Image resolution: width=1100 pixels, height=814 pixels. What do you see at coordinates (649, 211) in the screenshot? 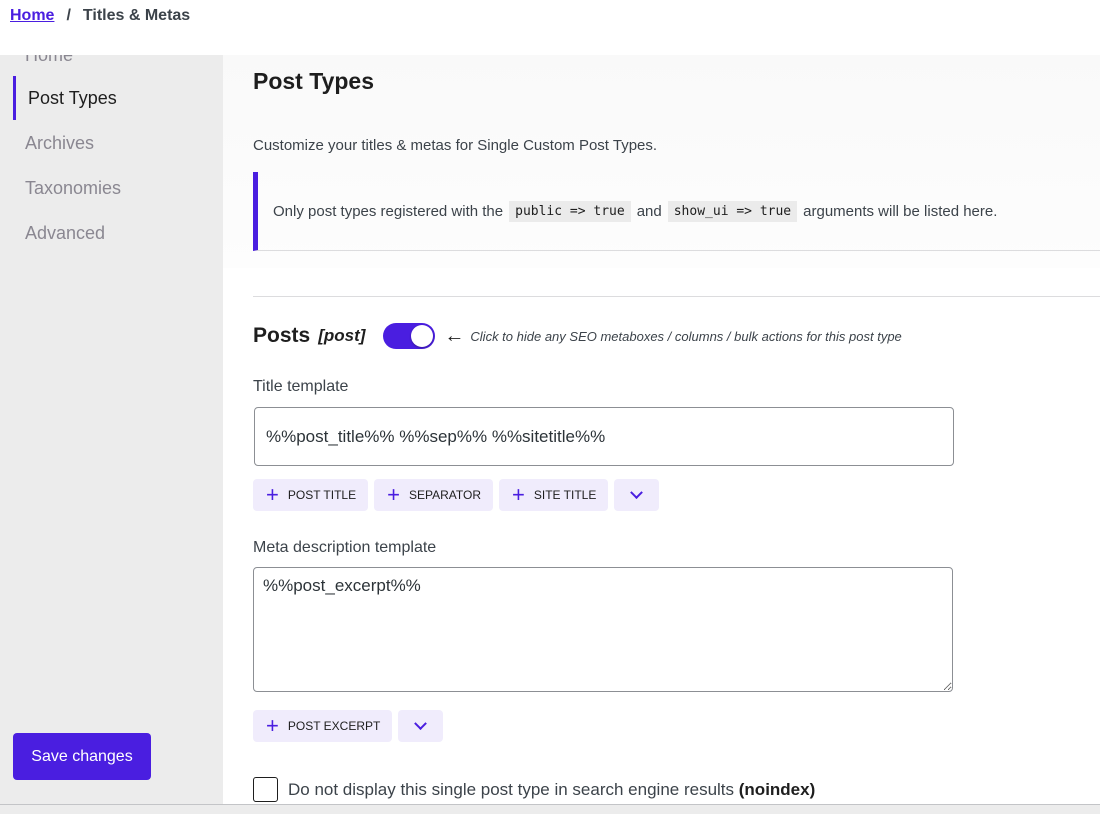
I see `notice-middle: and` at bounding box center [649, 211].